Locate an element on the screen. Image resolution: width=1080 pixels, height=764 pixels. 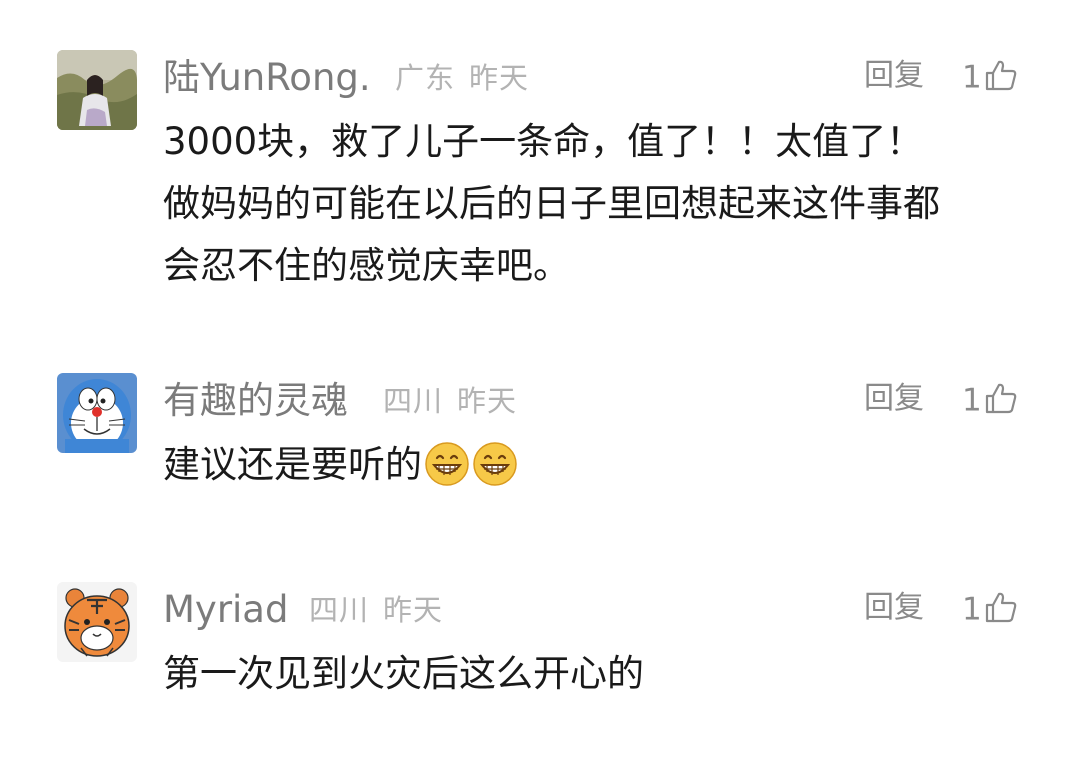
tiger-avatar is located at coordinates (97, 622).